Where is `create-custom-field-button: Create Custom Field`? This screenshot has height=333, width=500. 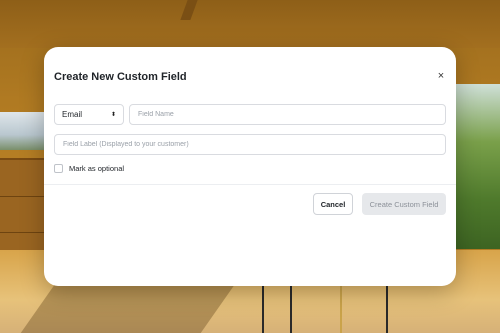
create-custom-field-button: Create Custom Field is located at coordinates (404, 204).